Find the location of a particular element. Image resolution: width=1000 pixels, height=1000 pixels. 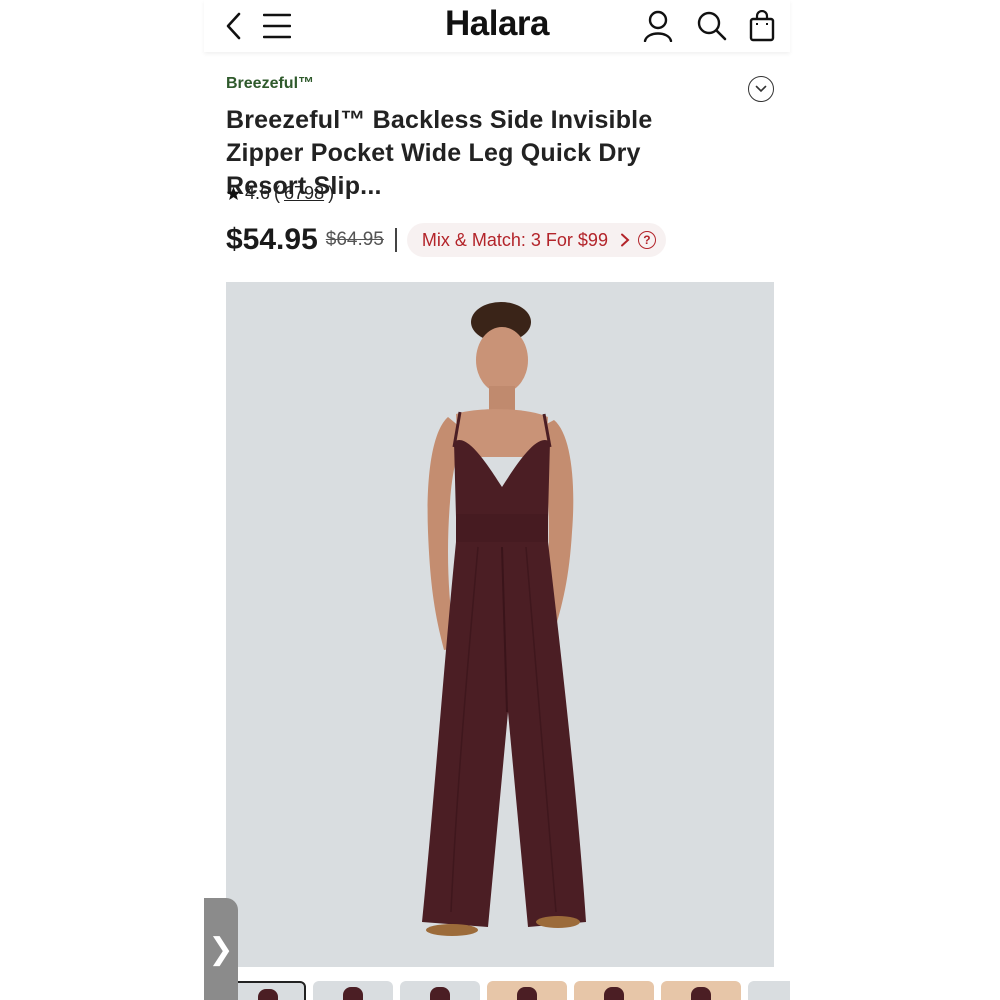

price-row: $54.95 $64.95 Mix & Match: 3 For $99 ? is located at coordinates (446, 240).